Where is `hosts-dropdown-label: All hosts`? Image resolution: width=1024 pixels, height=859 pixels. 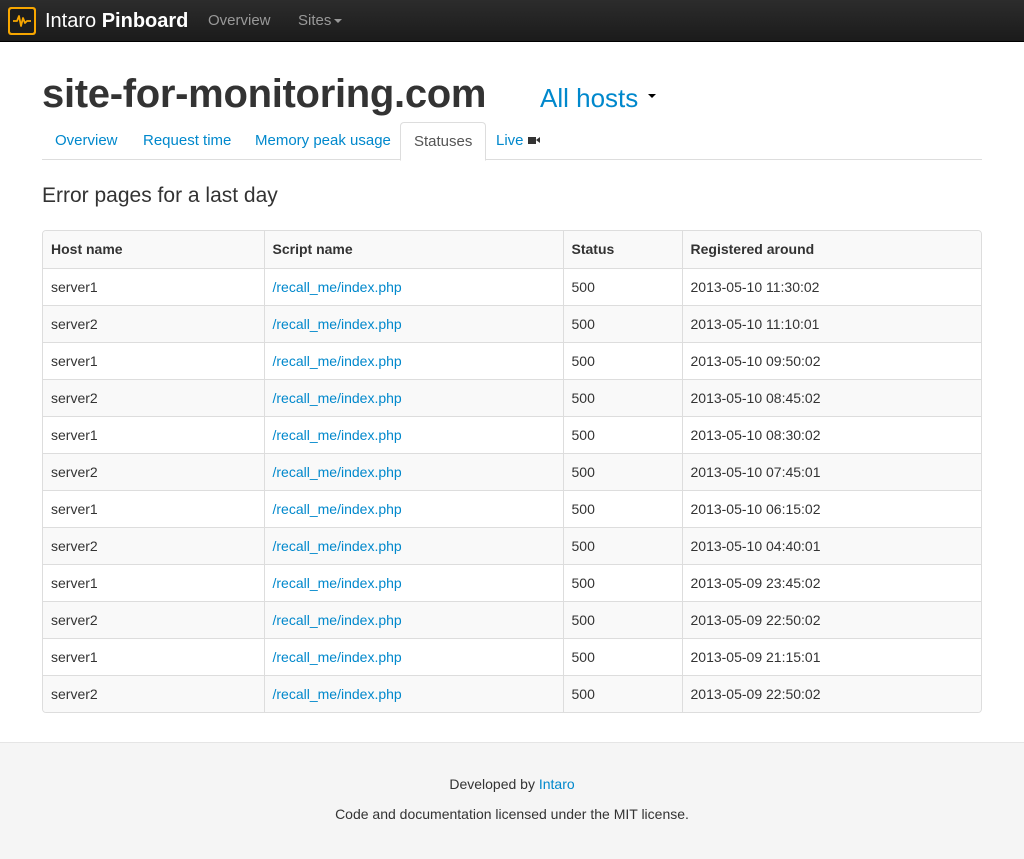
hosts-dropdown-label: All hosts is located at coordinates (589, 98).